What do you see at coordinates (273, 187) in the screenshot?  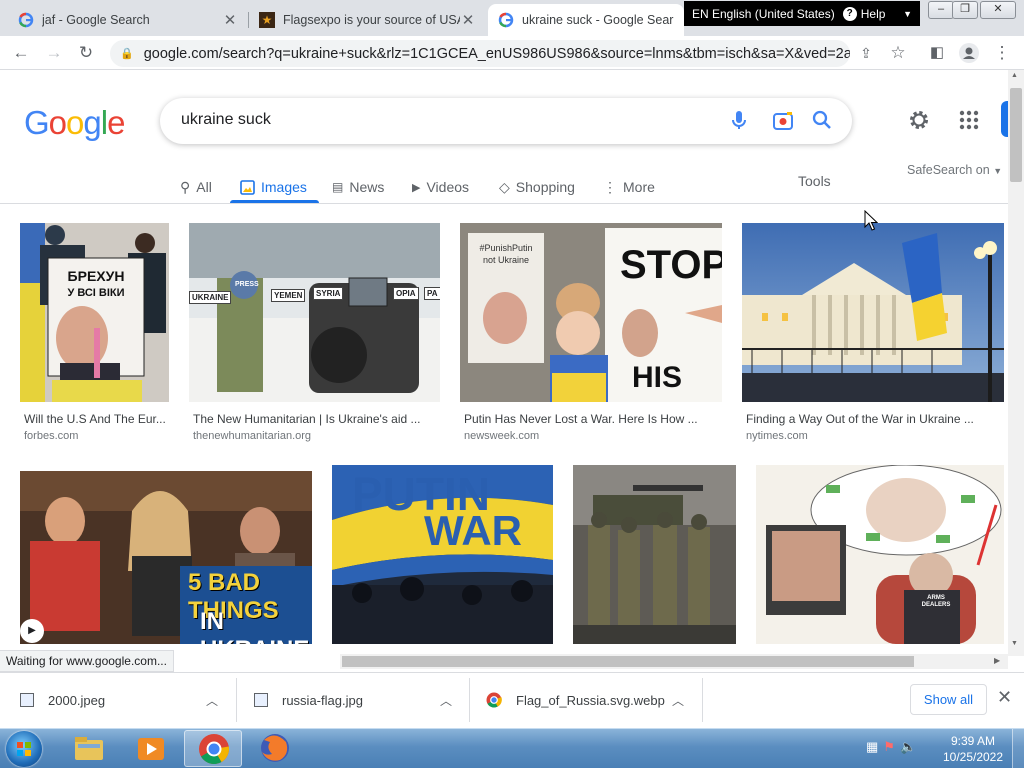 I see `tab-images: Images` at bounding box center [273, 187].